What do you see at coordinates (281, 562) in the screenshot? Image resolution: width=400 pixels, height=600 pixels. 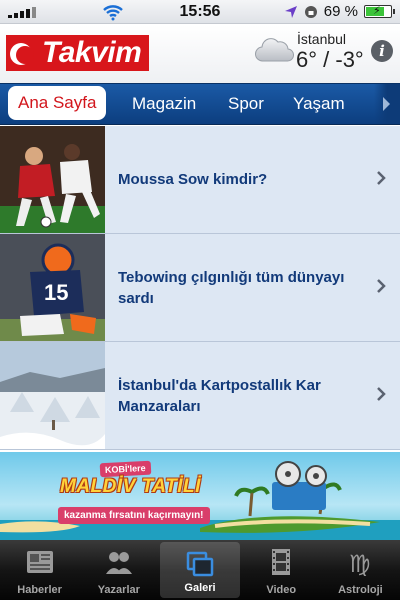 I see `film-icon` at bounding box center [281, 562].